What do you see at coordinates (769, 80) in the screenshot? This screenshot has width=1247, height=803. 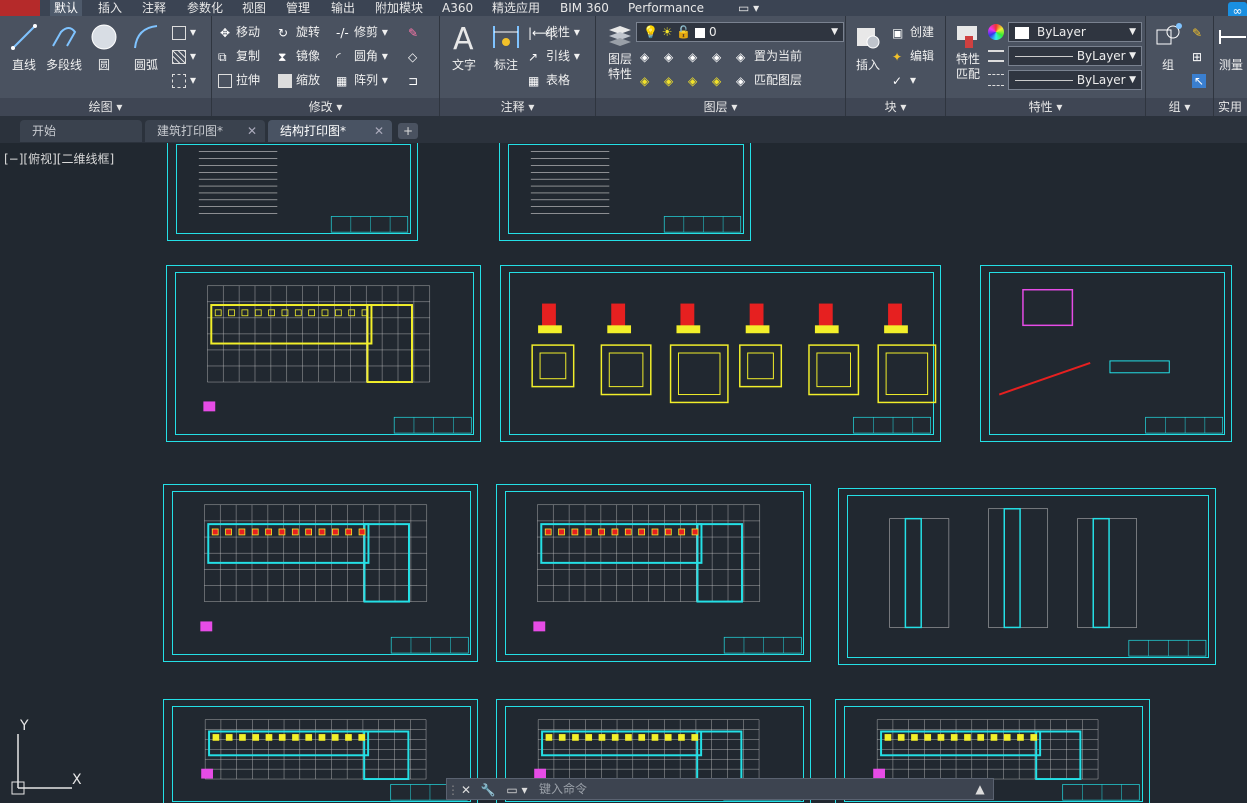 I see `match-layer-button: ◈ 匹配图层` at bounding box center [769, 80].